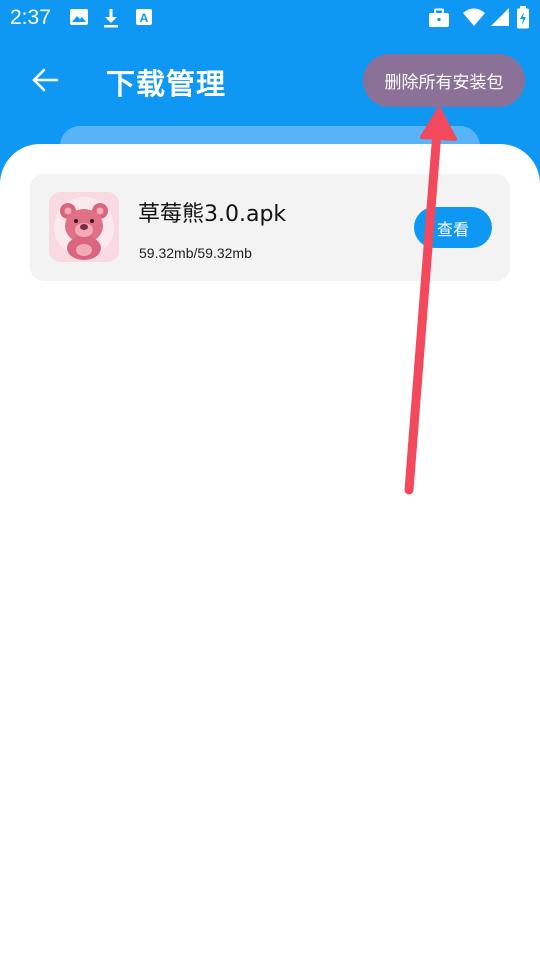 The image size is (540, 960). Describe the element at coordinates (453, 227) in the screenshot. I see `view-button: 查看` at that location.